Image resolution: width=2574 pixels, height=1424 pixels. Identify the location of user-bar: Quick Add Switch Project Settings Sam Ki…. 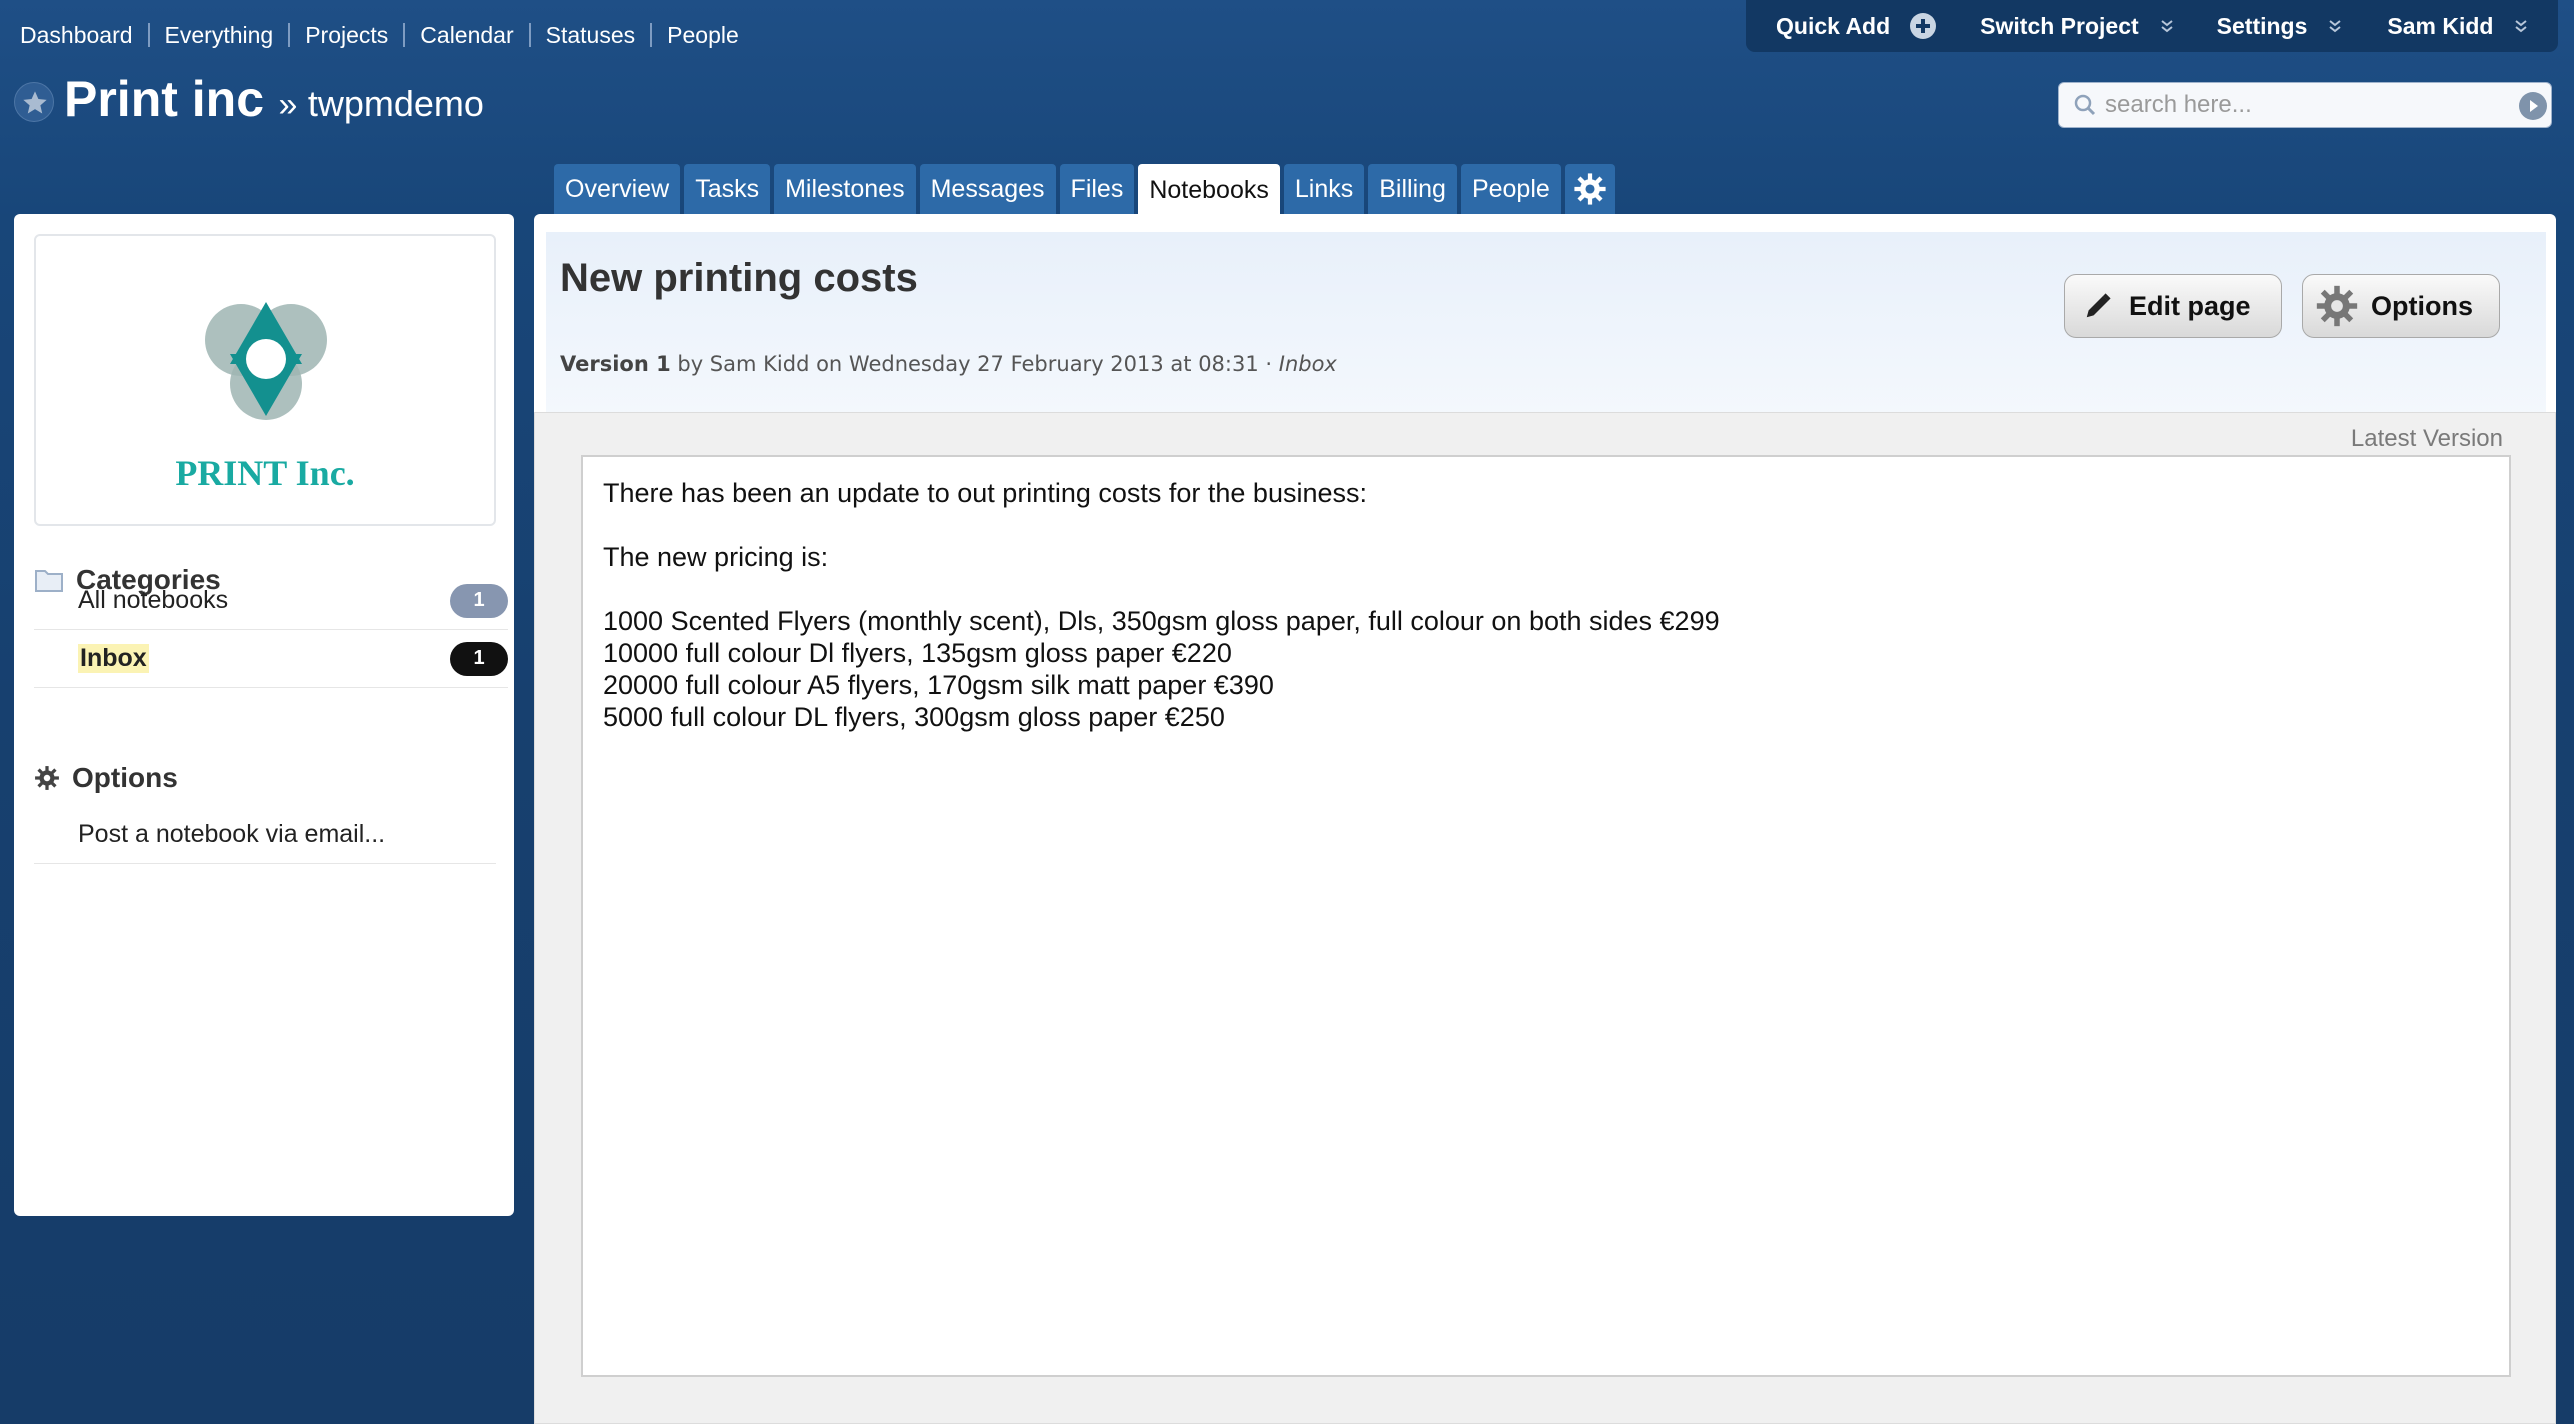
(2152, 26).